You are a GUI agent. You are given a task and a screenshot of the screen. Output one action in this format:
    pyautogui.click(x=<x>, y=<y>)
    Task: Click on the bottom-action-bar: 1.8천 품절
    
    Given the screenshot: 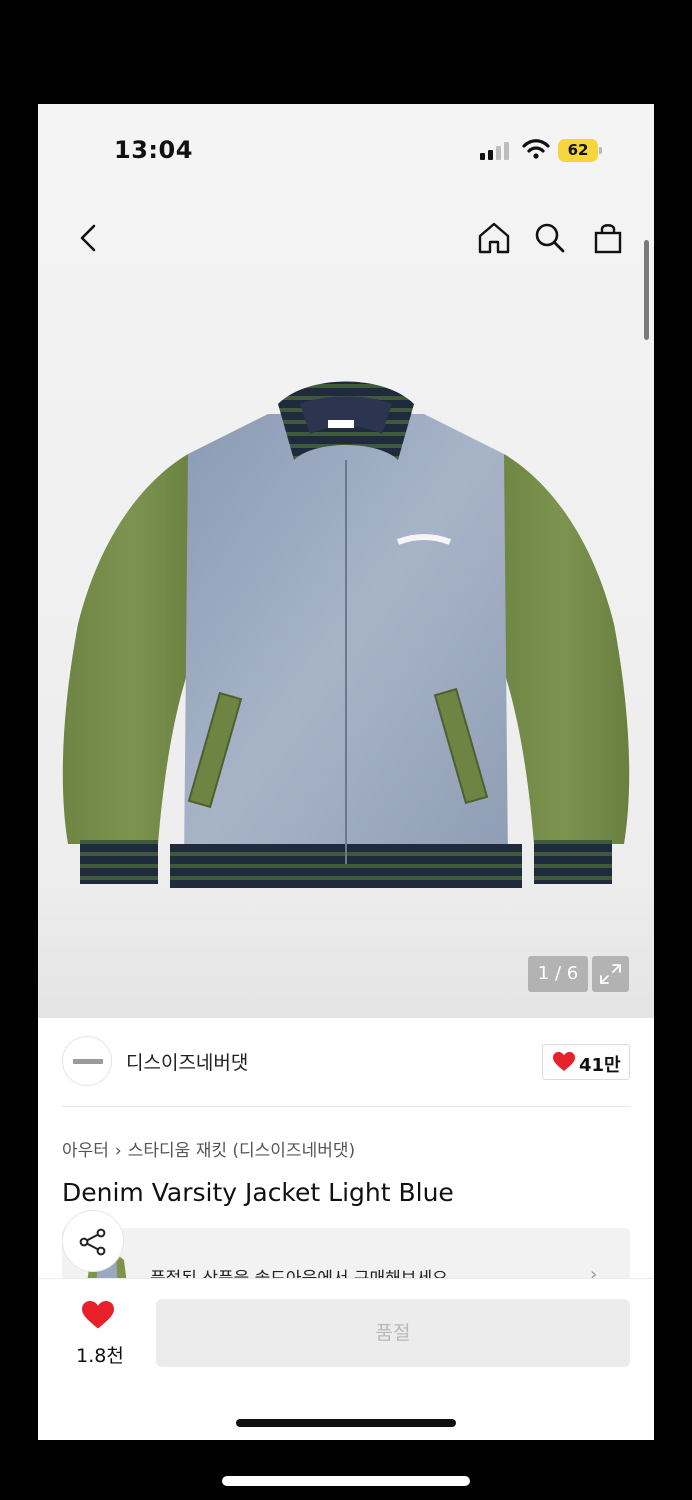 What is the action you would take?
    pyautogui.click(x=346, y=1359)
    